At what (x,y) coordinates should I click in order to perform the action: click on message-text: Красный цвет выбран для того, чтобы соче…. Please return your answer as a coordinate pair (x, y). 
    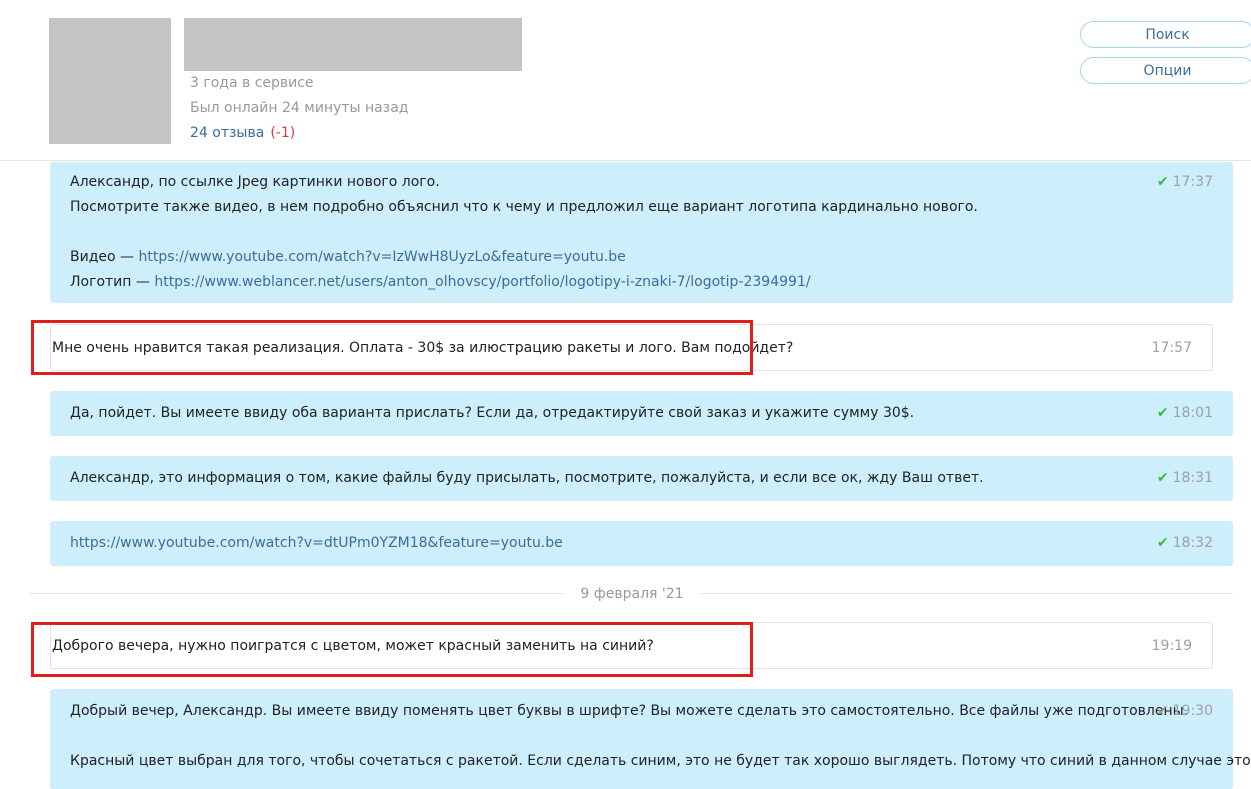
    Looking at the image, I should click on (660, 761).